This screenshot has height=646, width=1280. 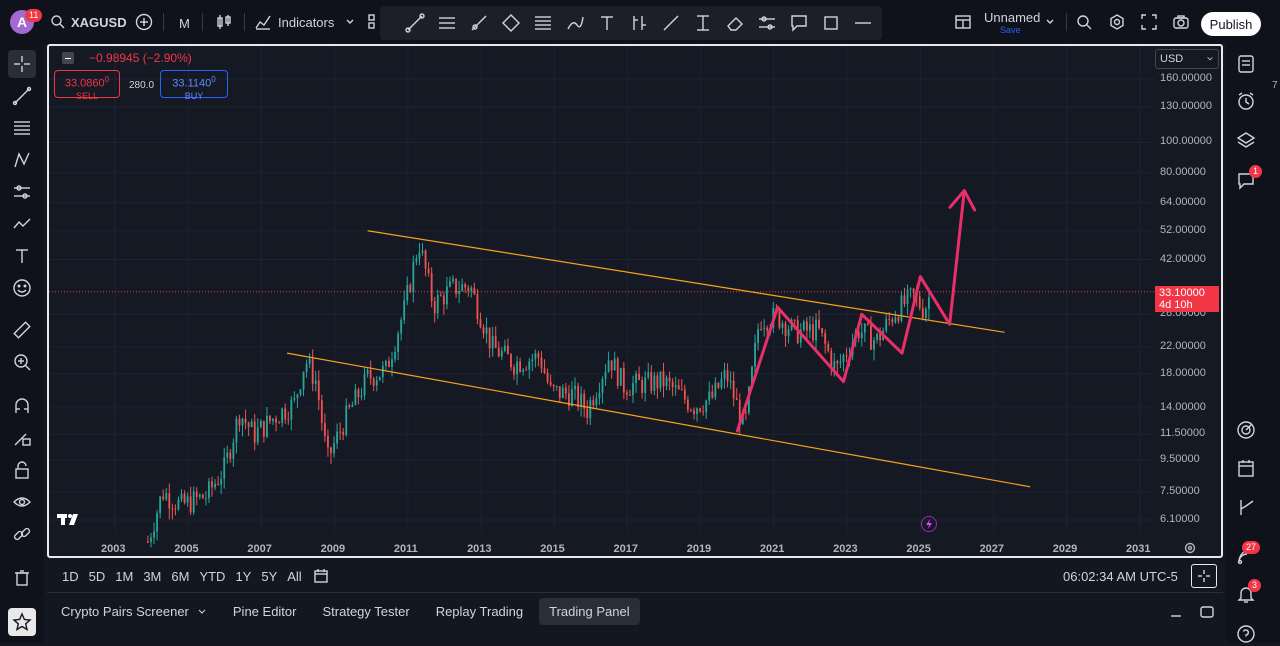 I want to click on horizontal-lines-tool-button, so click(x=447, y=23).